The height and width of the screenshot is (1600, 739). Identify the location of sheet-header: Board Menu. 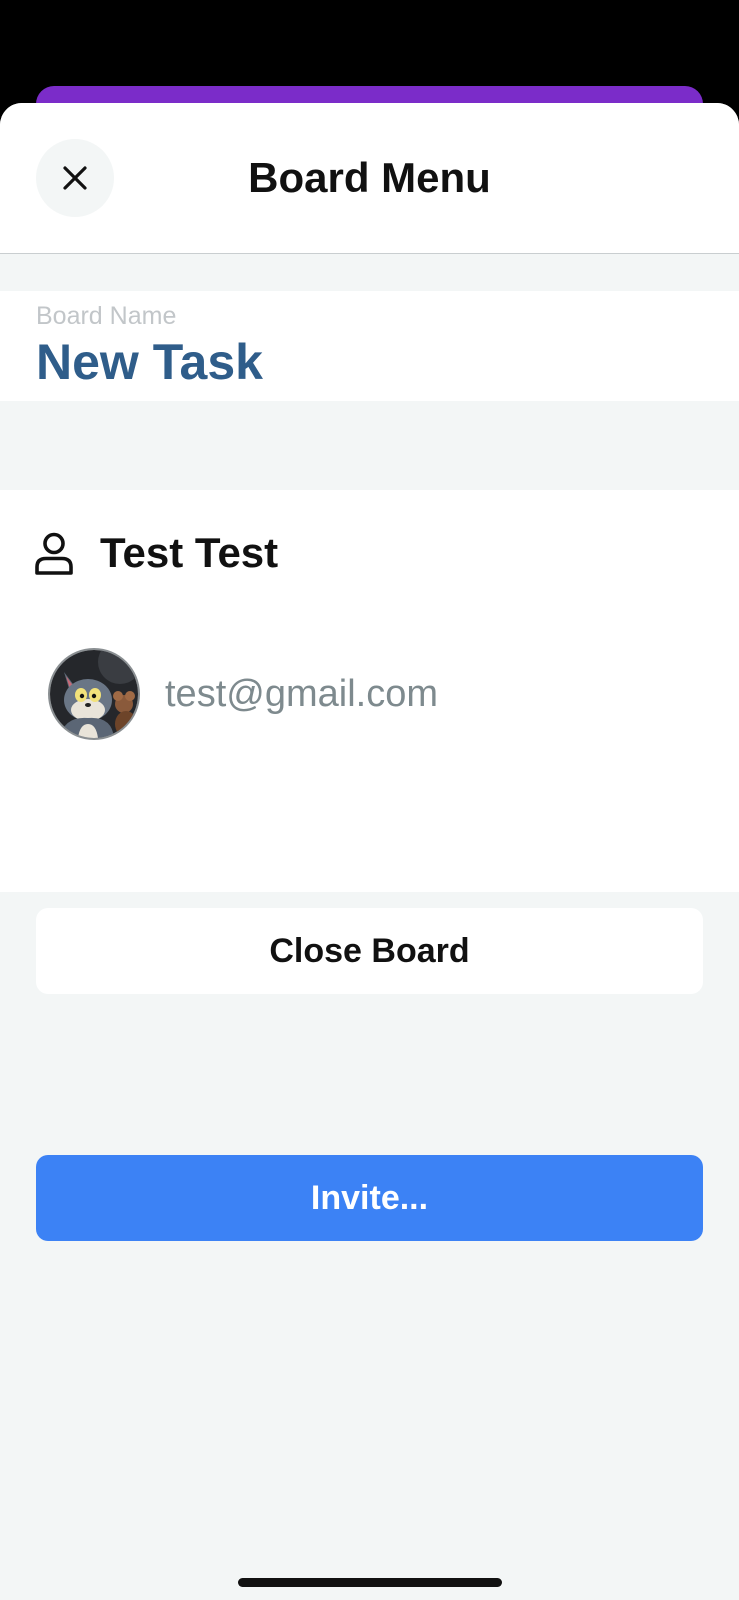
(369, 178).